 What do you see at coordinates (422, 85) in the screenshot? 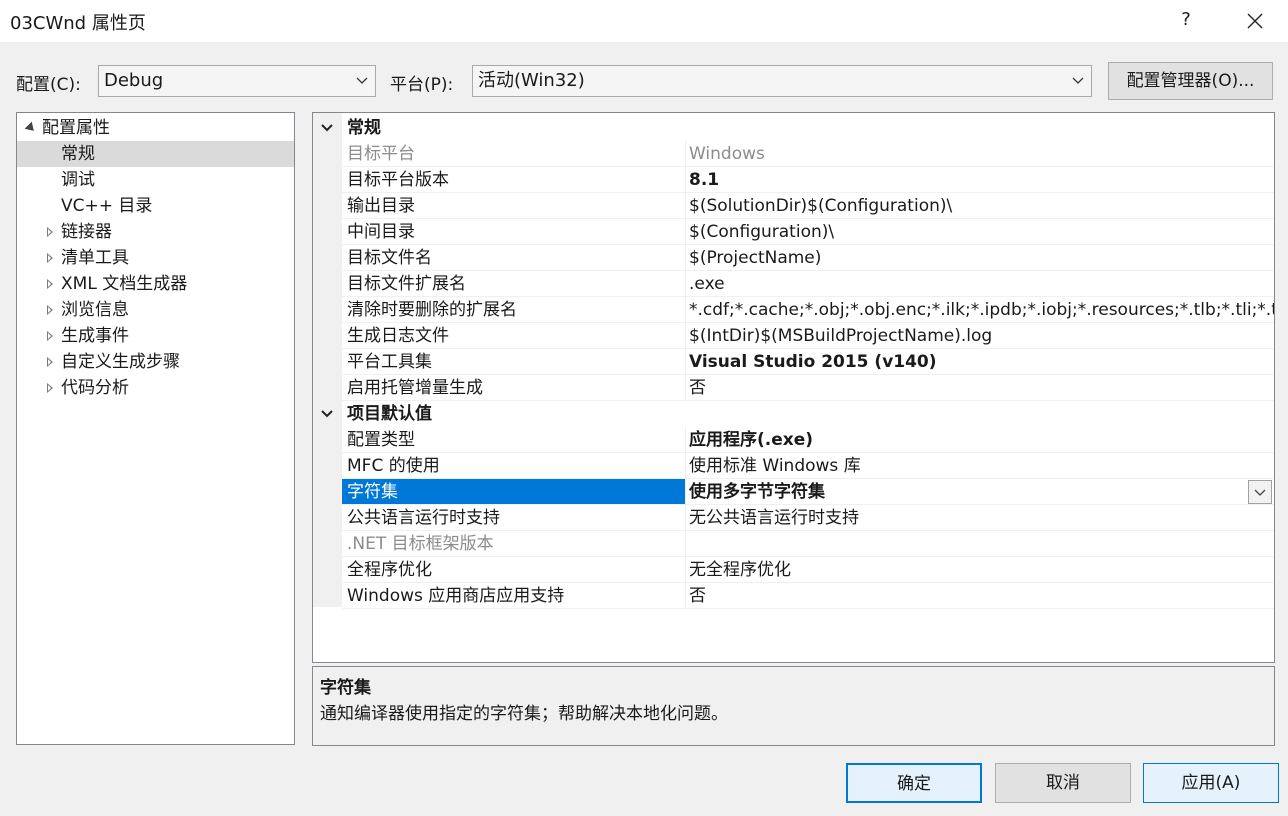
I see `platform-label: 平台(P):` at bounding box center [422, 85].